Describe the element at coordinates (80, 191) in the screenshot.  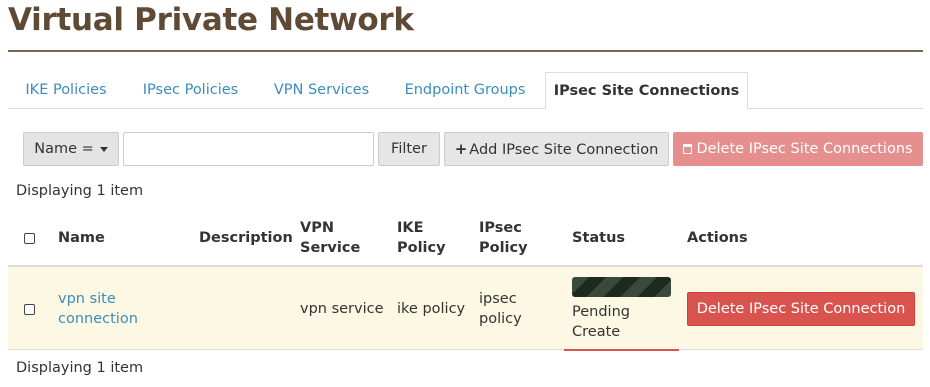
I see `item-count-top: Displaying 1 item` at that location.